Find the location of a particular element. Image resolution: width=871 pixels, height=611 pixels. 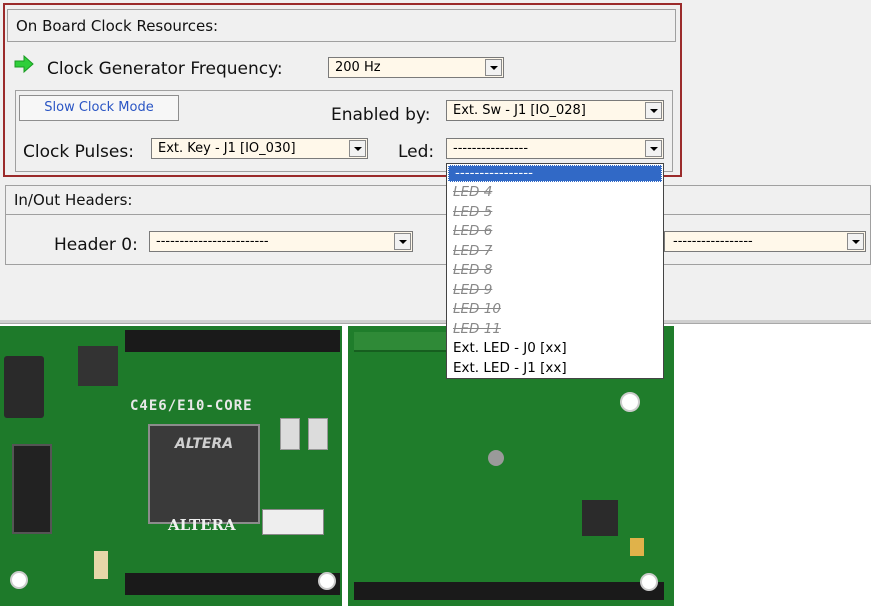

led-option: LED 8 is located at coordinates (555, 271).